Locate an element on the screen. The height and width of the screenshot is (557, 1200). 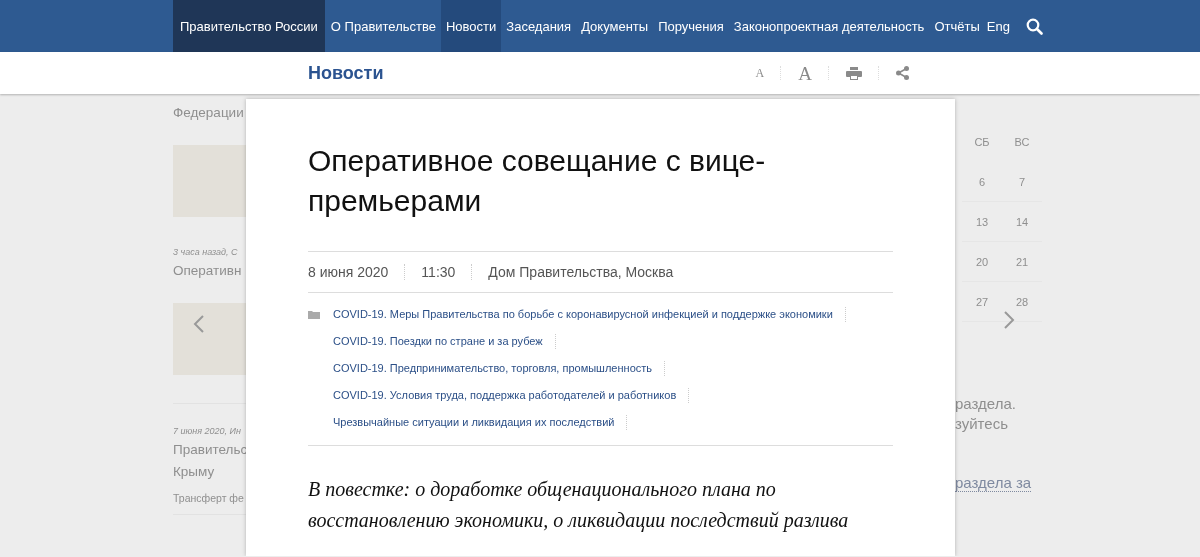
nav-link: Новости is located at coordinates (471, 26).